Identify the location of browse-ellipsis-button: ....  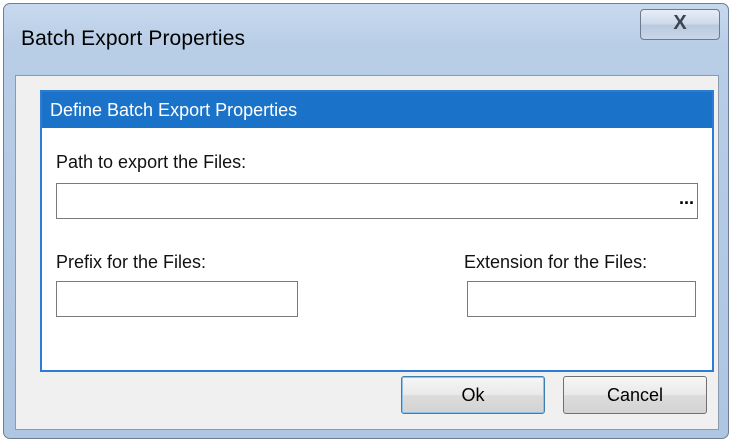
(686, 198).